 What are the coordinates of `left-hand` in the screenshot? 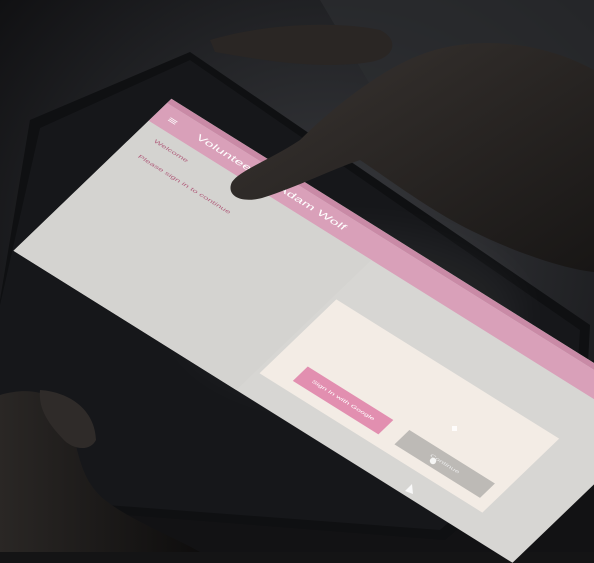 It's located at (100, 471).